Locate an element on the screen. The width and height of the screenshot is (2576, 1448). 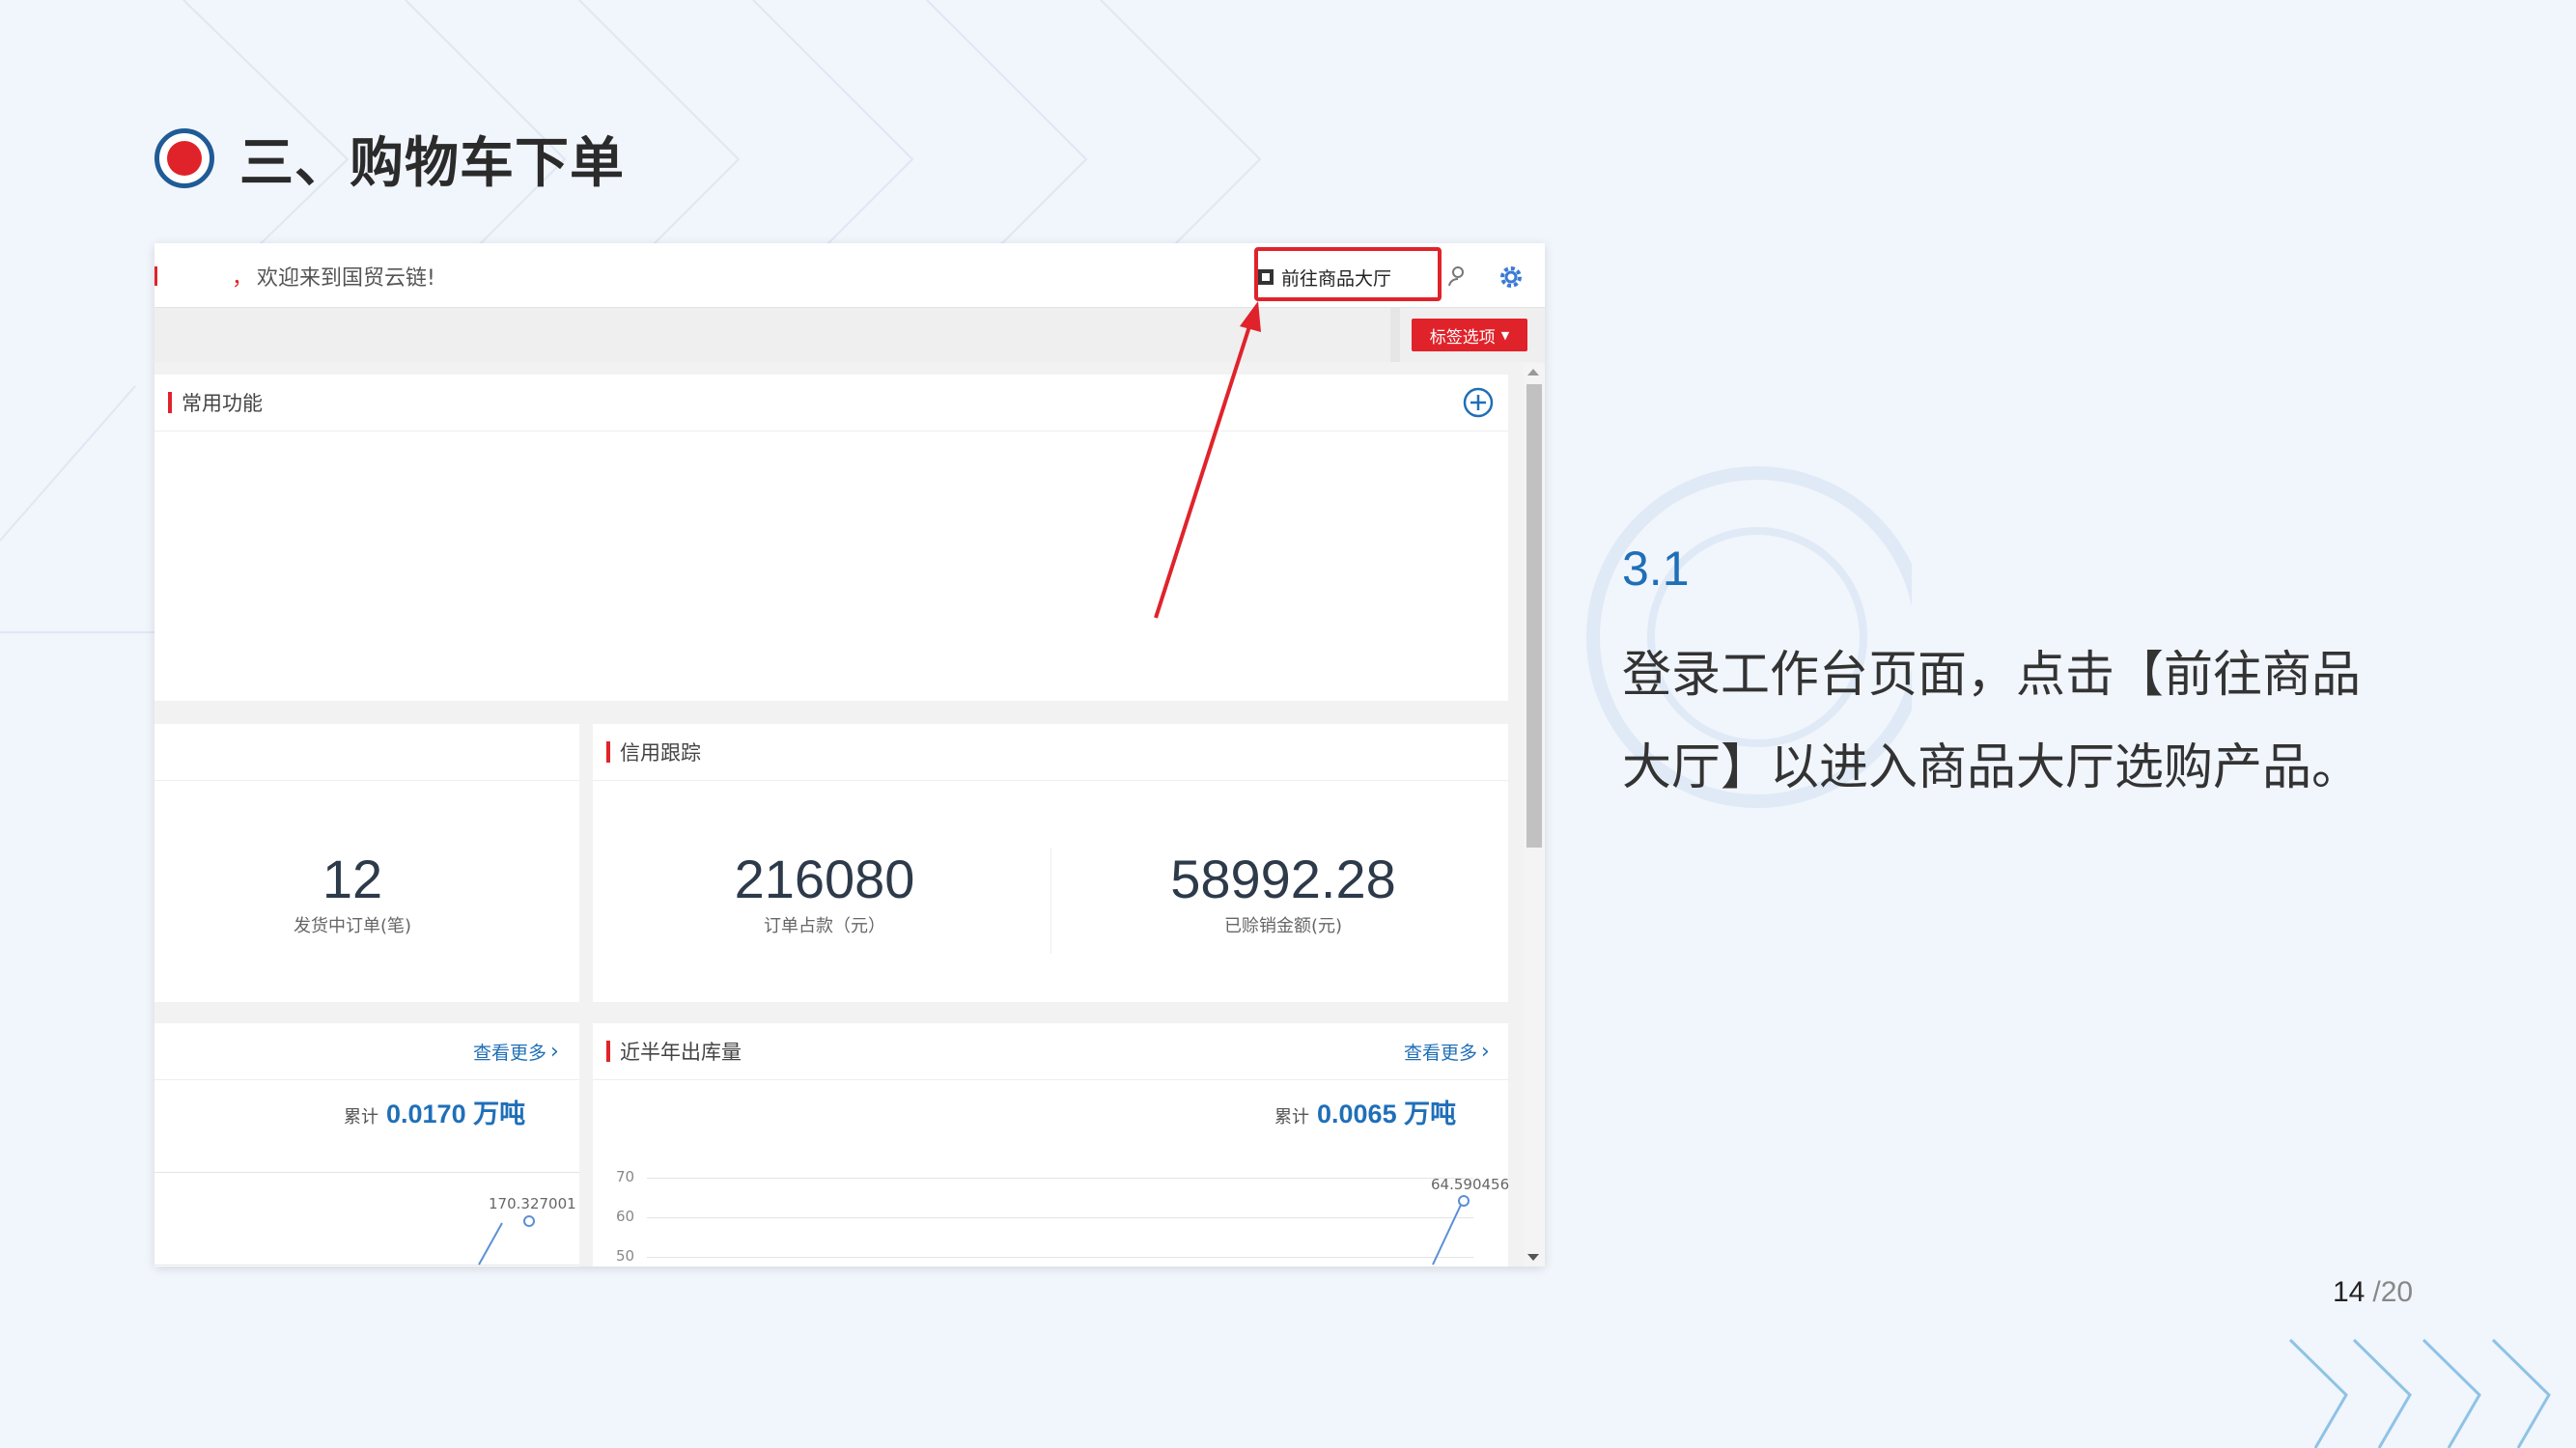
page-total: /20 is located at coordinates (2393, 1292).